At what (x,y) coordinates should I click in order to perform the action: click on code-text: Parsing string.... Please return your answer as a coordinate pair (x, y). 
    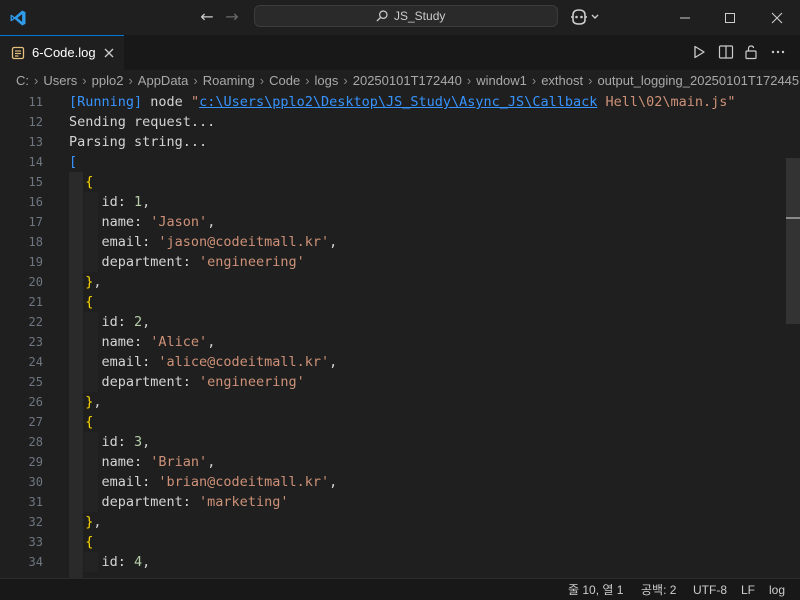
    Looking at the image, I should click on (138, 142).